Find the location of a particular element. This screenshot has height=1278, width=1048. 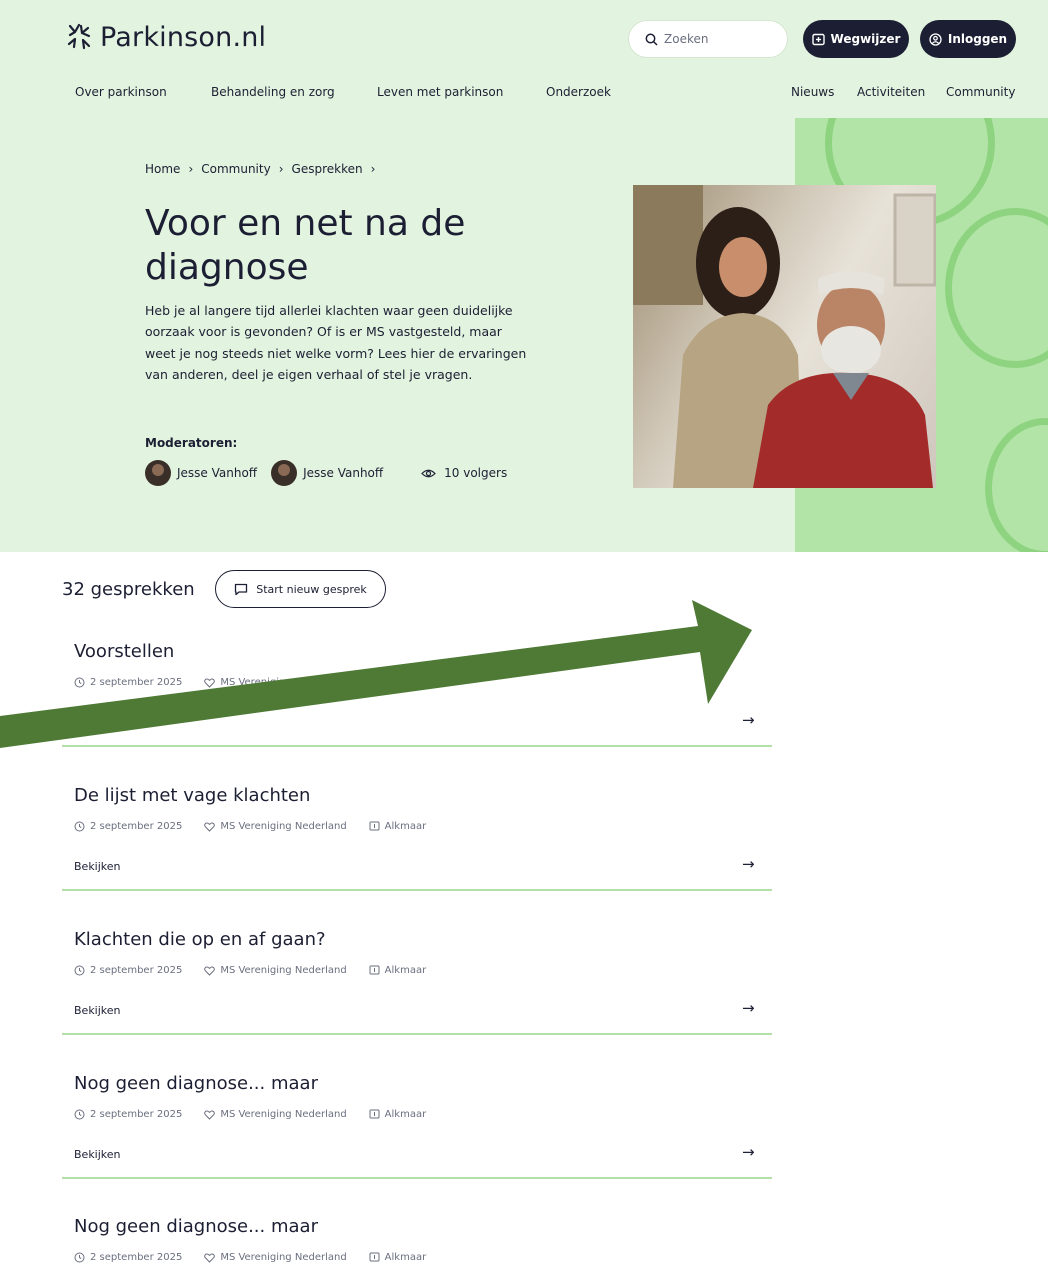

moderators-label: Moderatoren: is located at coordinates (191, 443).